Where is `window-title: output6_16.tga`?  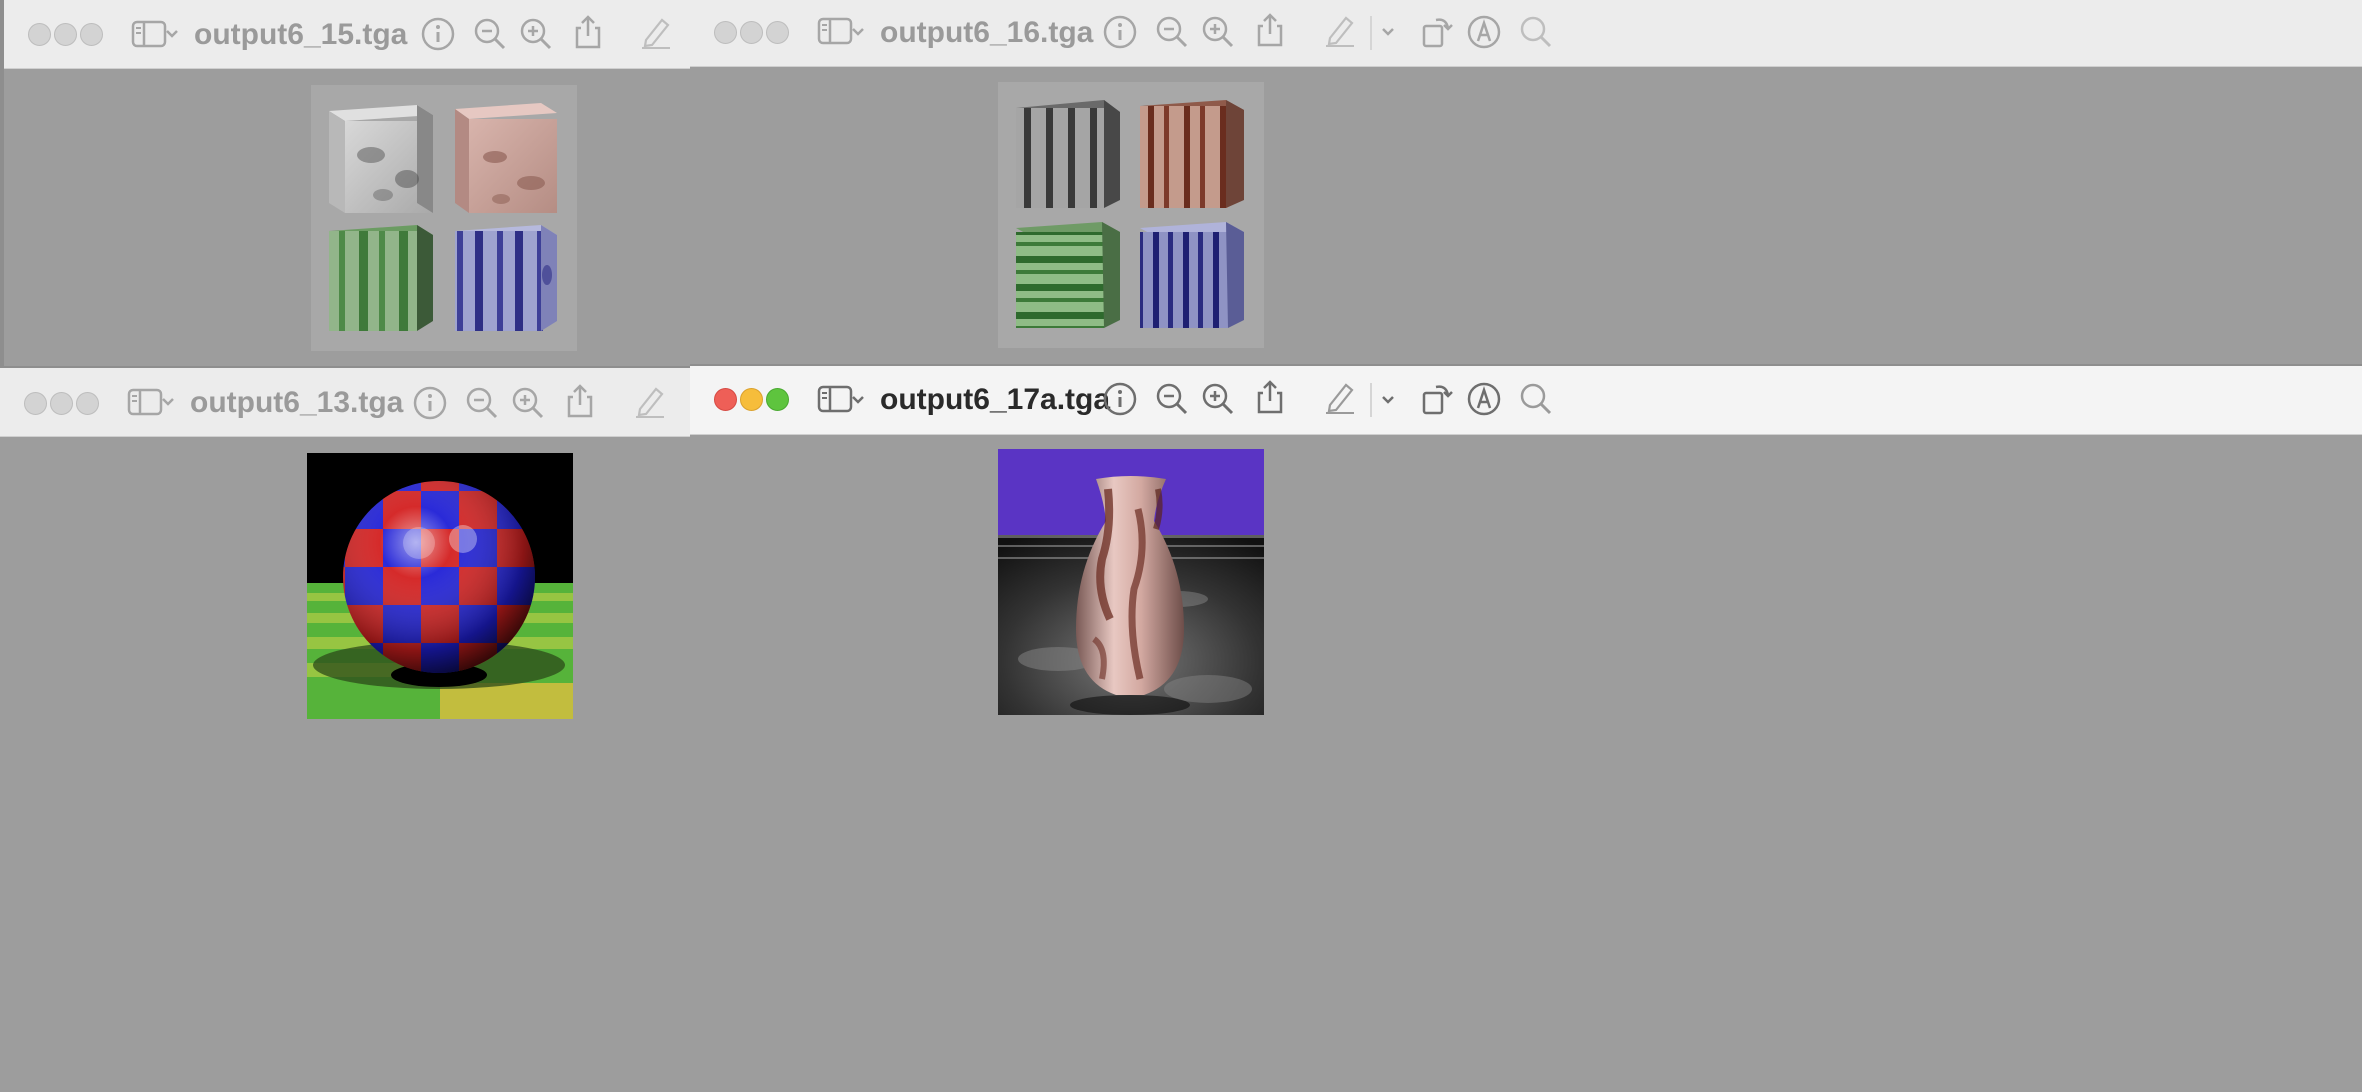 window-title: output6_16.tga is located at coordinates (987, 32).